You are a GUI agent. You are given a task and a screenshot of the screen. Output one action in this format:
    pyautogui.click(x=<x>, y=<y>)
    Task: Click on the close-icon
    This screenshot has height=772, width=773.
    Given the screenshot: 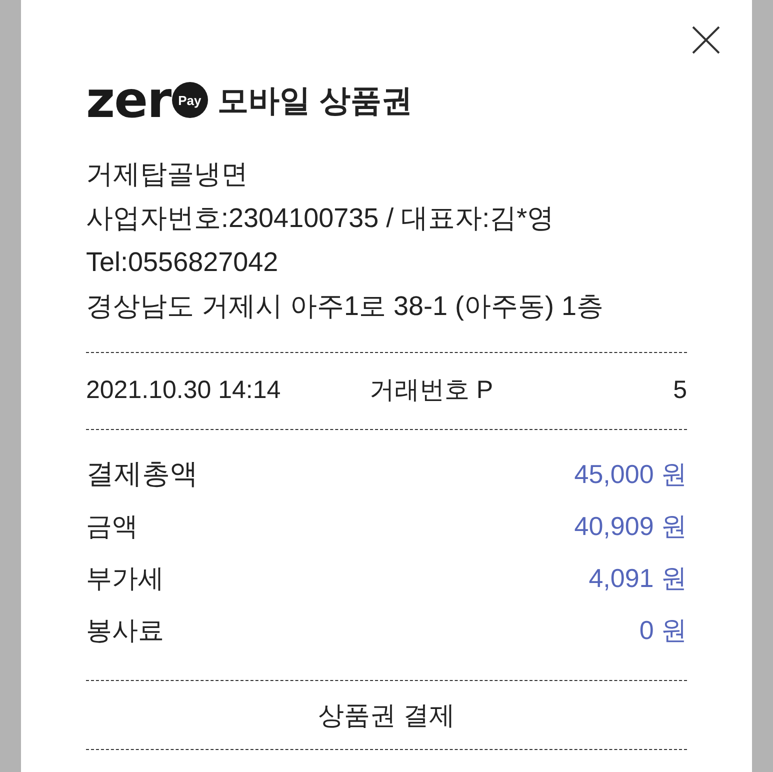 What is the action you would take?
    pyautogui.click(x=706, y=40)
    